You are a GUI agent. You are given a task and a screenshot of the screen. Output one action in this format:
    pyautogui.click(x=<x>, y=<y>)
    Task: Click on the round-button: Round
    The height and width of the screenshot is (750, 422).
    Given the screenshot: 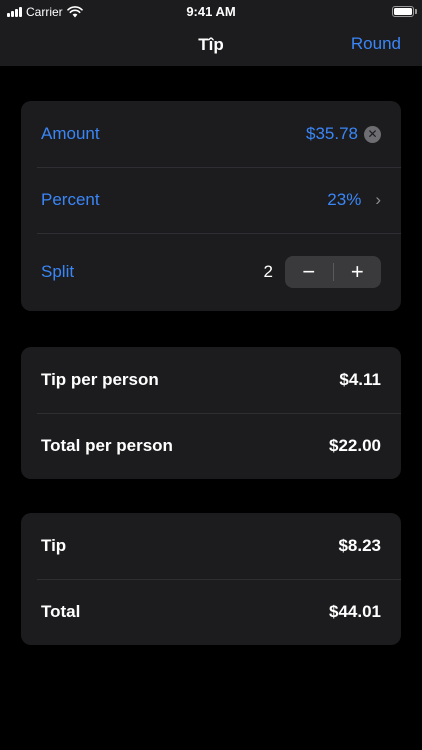 What is the action you would take?
    pyautogui.click(x=376, y=44)
    